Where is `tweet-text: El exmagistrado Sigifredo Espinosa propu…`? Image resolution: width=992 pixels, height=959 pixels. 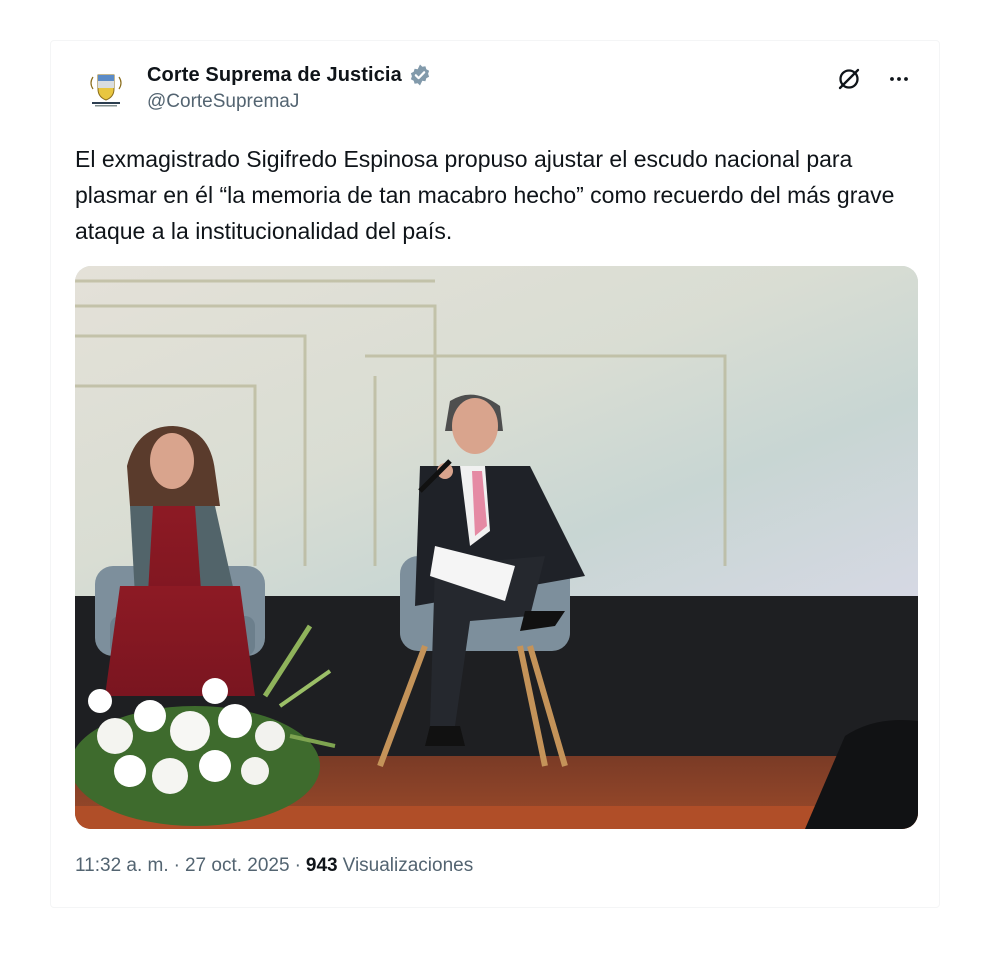 tweet-text: El exmagistrado Sigifredo Espinosa propu… is located at coordinates (485, 195).